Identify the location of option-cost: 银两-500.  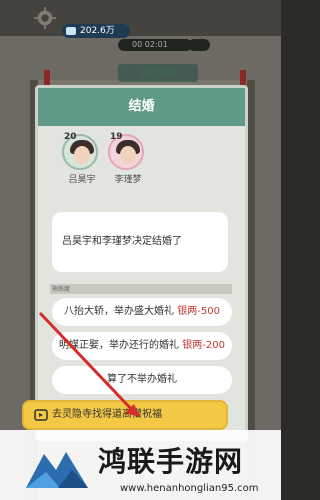
(198, 311).